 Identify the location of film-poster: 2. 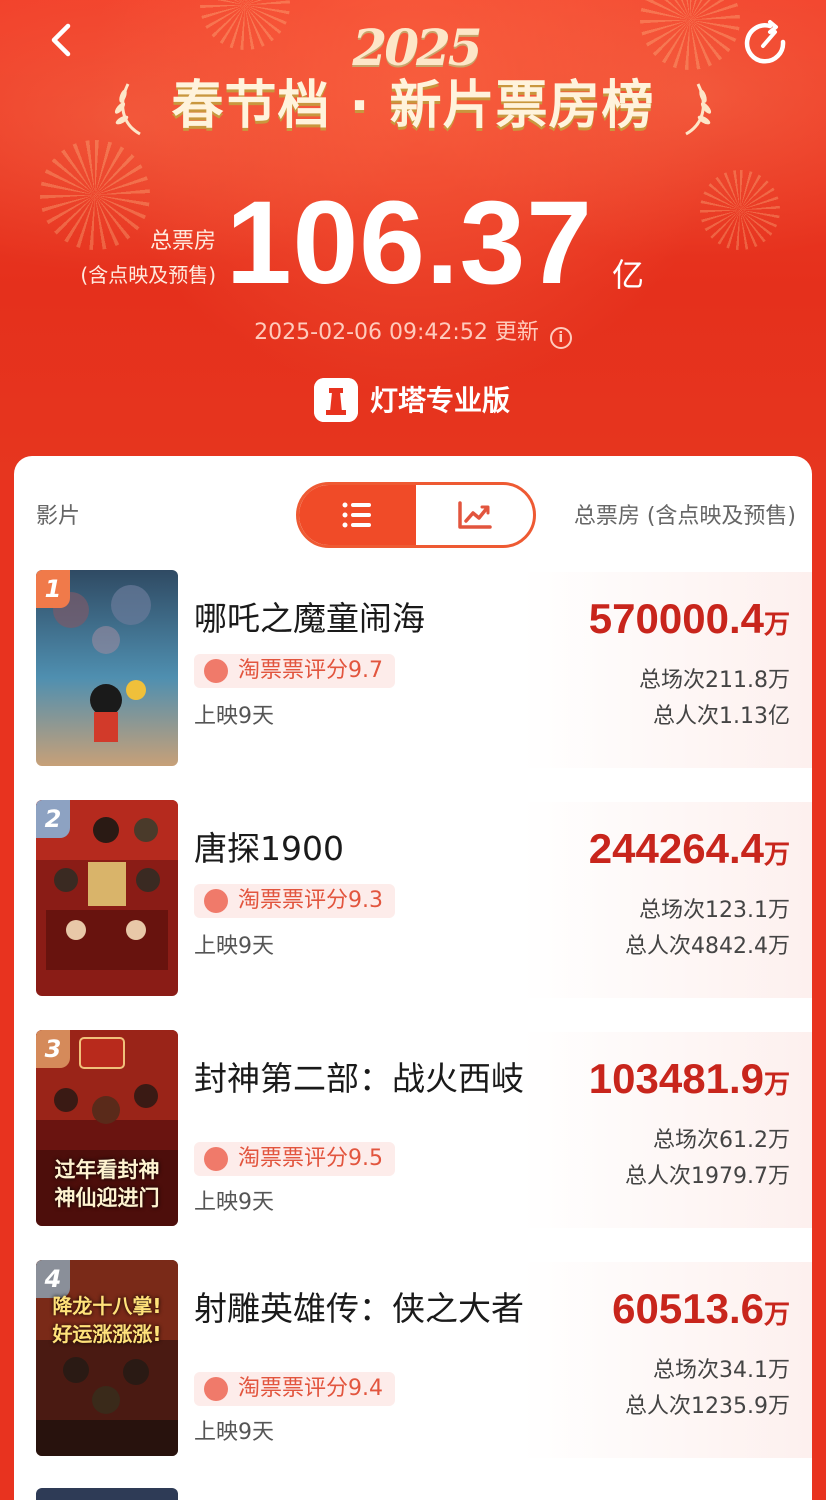
(107, 898).